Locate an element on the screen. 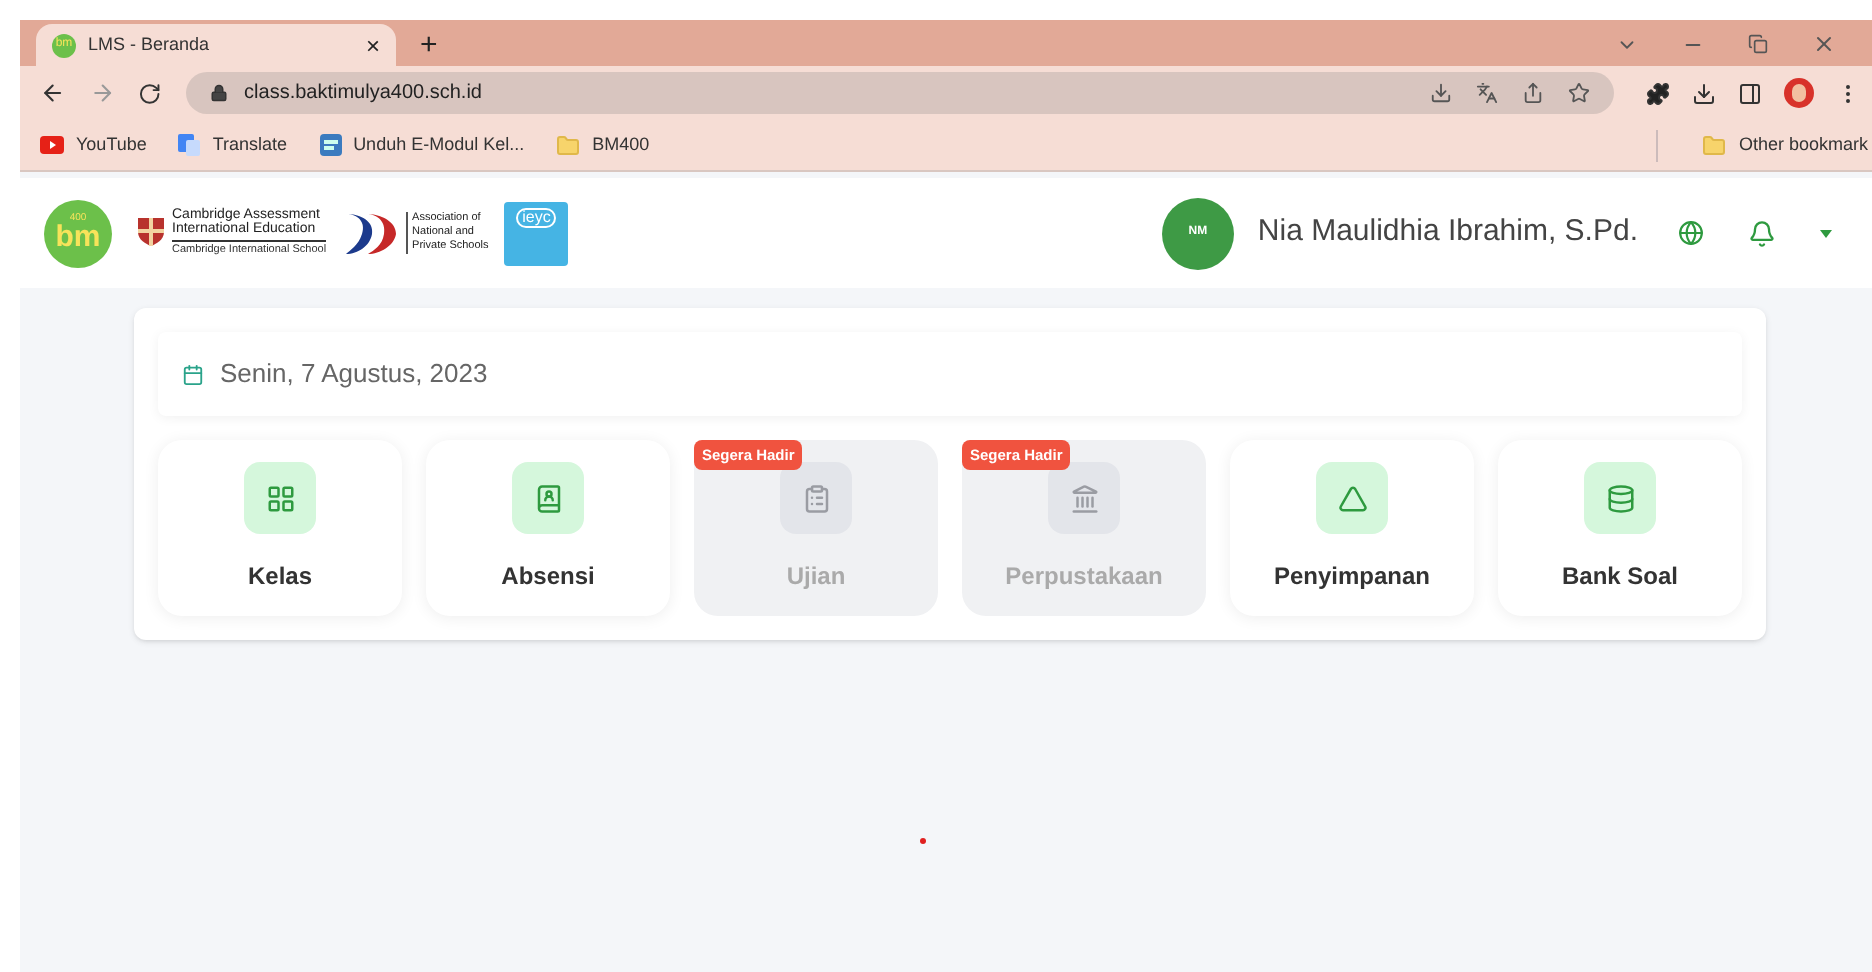 The width and height of the screenshot is (1872, 972). menu-tile: Kelas is located at coordinates (280, 528).